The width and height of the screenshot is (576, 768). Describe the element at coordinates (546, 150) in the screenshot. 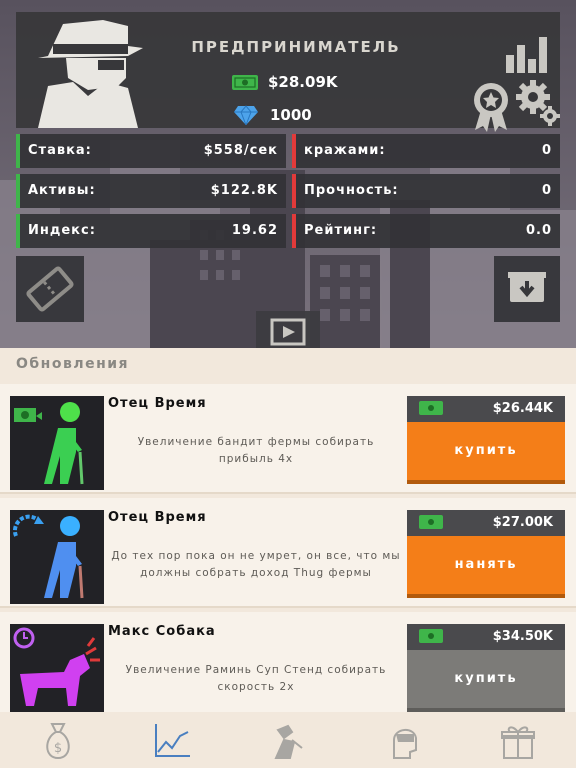

I see `stat-thefts-value: 0` at that location.